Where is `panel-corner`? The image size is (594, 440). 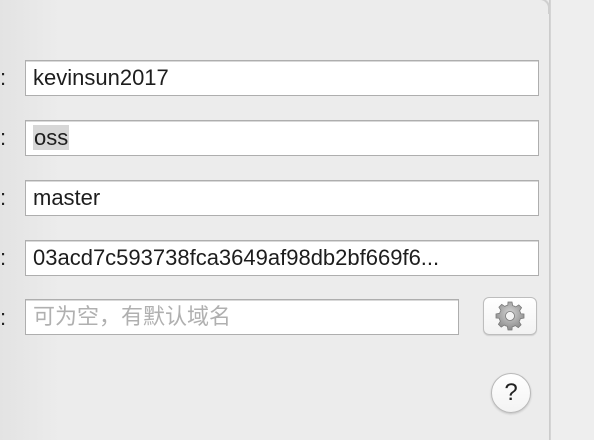
panel-corner is located at coordinates (542, 7).